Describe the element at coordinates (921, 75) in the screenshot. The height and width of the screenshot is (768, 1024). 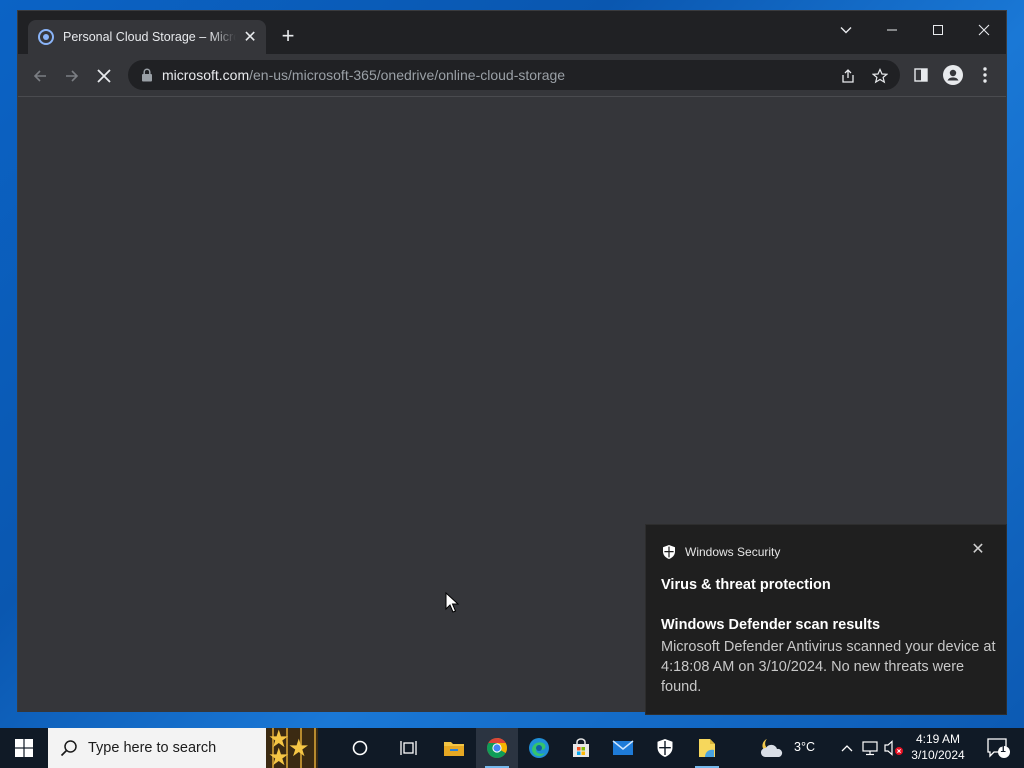
I see `side-panel-icon` at that location.